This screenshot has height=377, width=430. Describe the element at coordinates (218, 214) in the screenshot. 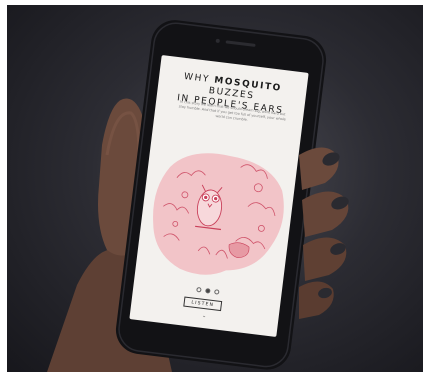

I see `story-illustration` at that location.